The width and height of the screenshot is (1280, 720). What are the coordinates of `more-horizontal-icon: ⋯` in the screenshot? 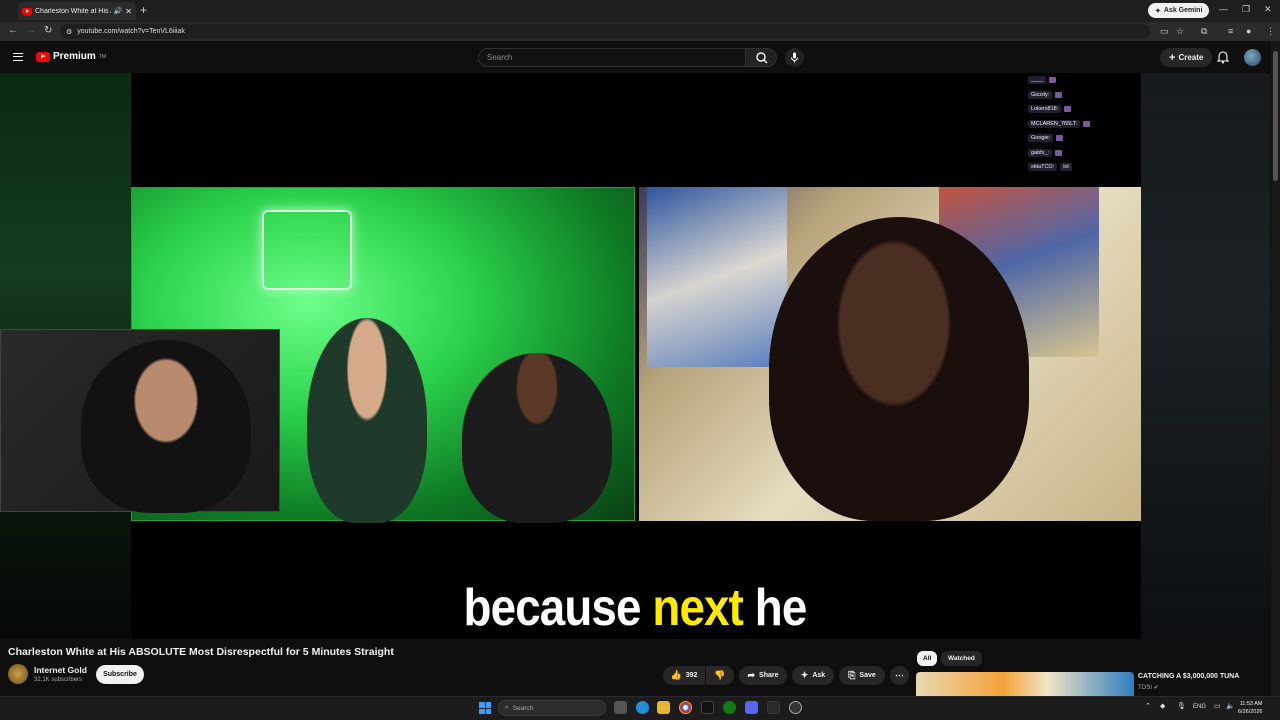 It's located at (899, 675).